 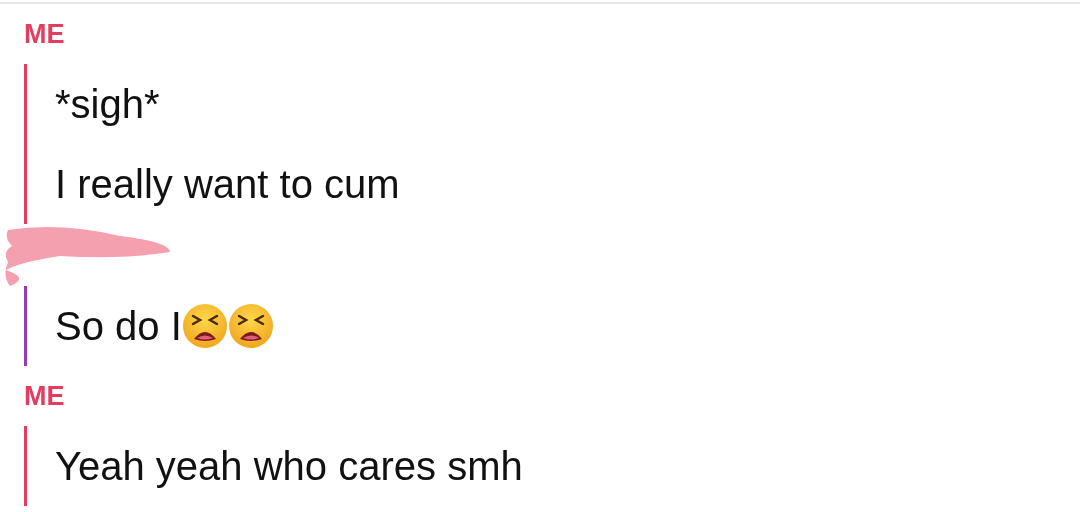 What do you see at coordinates (107, 104) in the screenshot?
I see `message-text: *sigh*` at bounding box center [107, 104].